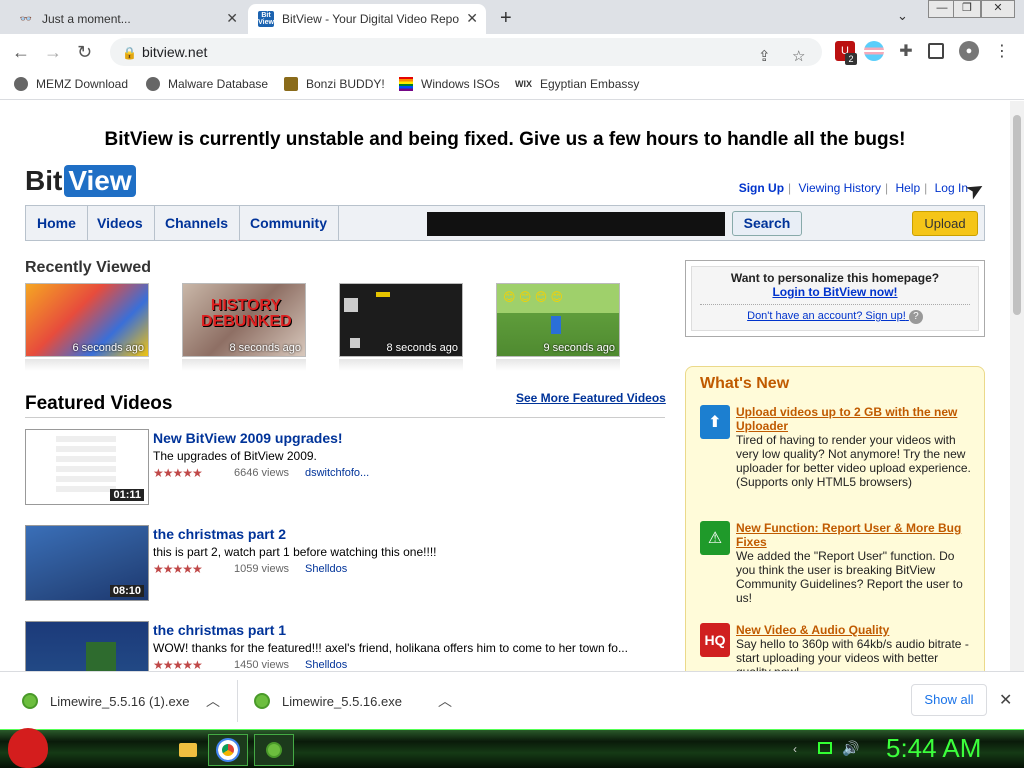  Describe the element at coordinates (228, 750) in the screenshot. I see `chrome-icon` at that location.